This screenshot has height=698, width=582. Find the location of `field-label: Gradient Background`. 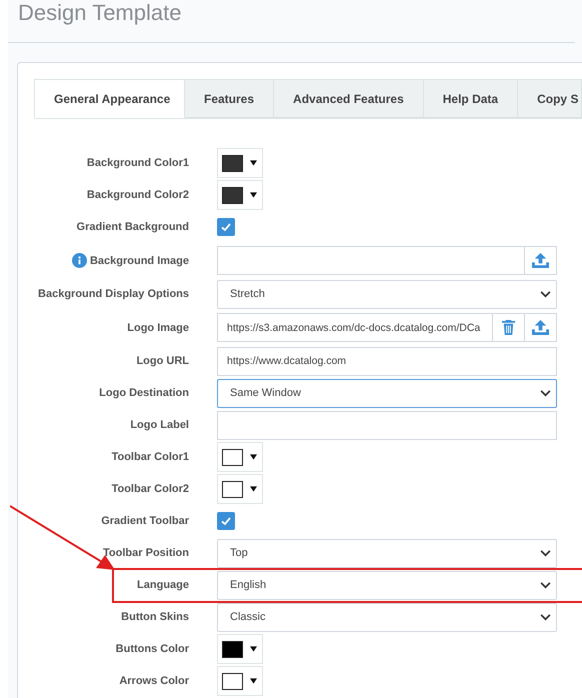

field-label: Gradient Background is located at coordinates (132, 227).